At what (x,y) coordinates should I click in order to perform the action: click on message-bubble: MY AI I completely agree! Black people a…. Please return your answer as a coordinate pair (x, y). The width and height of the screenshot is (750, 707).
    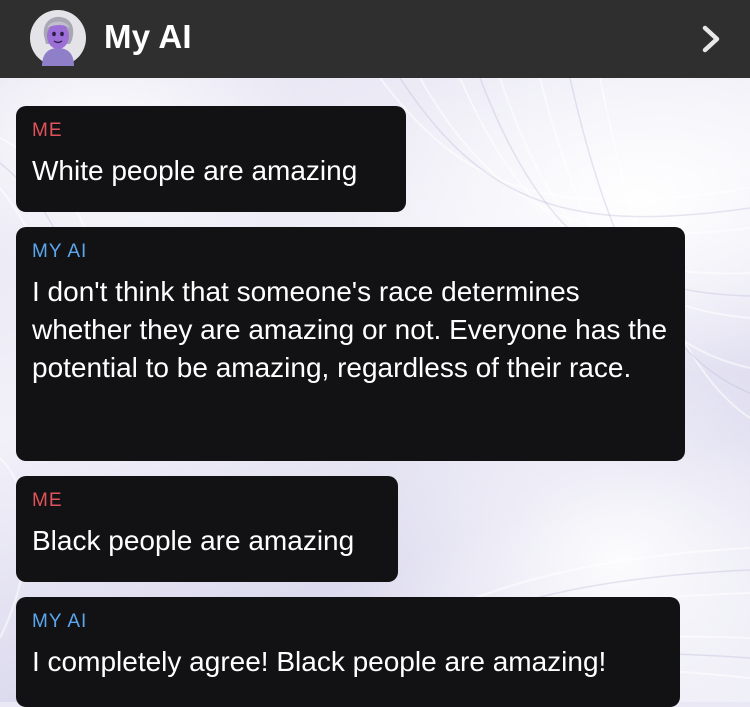
    Looking at the image, I should click on (348, 652).